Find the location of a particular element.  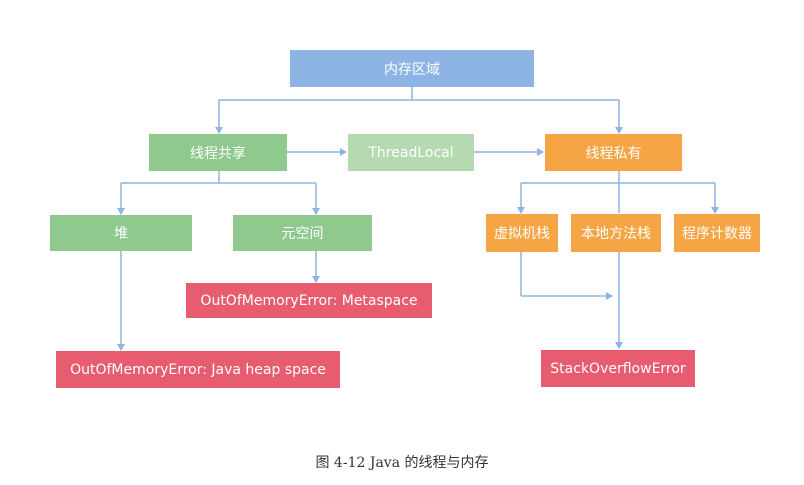

node-pc-register: 程序计数器 is located at coordinates (717, 233).